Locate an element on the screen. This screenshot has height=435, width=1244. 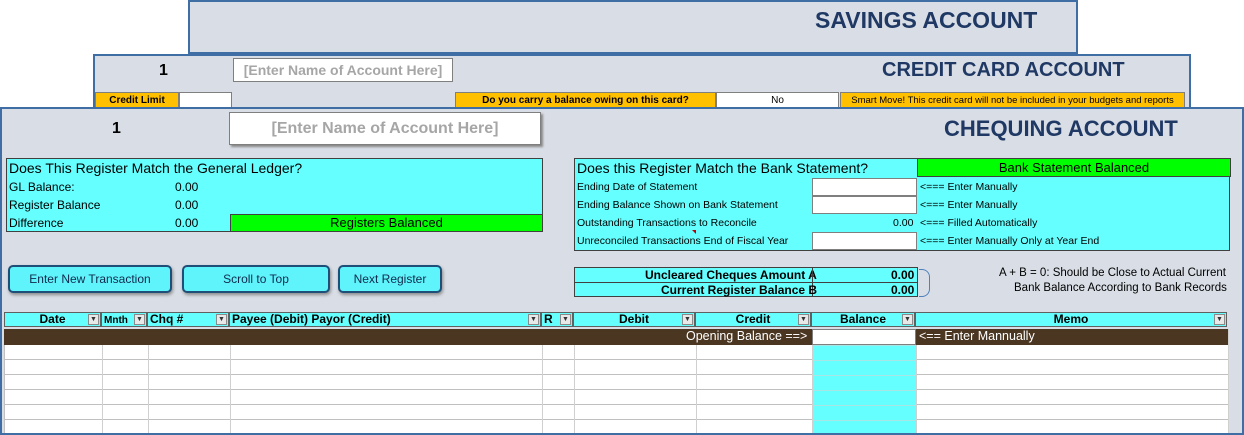
difference-value: 0.00 is located at coordinates (187, 223).